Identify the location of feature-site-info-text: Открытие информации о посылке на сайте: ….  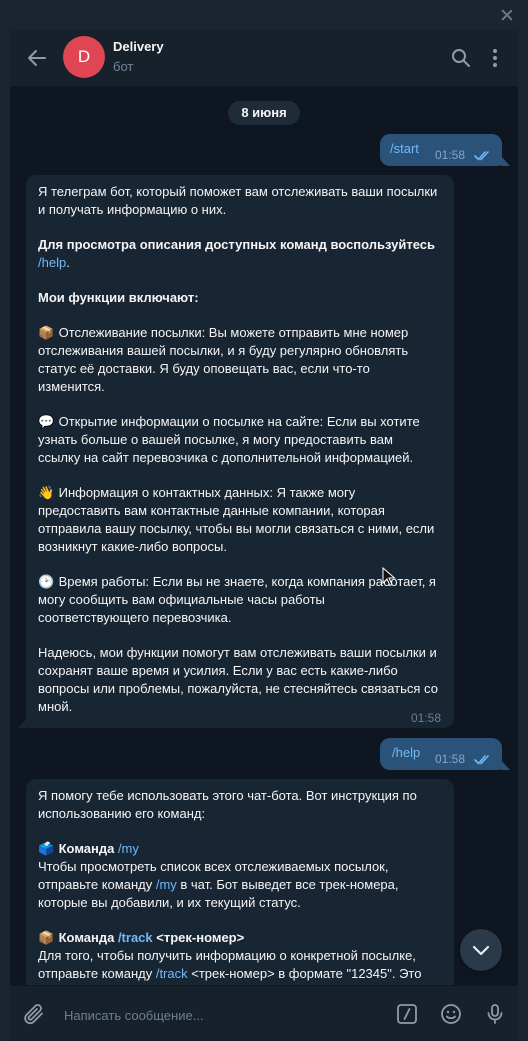
(229, 439).